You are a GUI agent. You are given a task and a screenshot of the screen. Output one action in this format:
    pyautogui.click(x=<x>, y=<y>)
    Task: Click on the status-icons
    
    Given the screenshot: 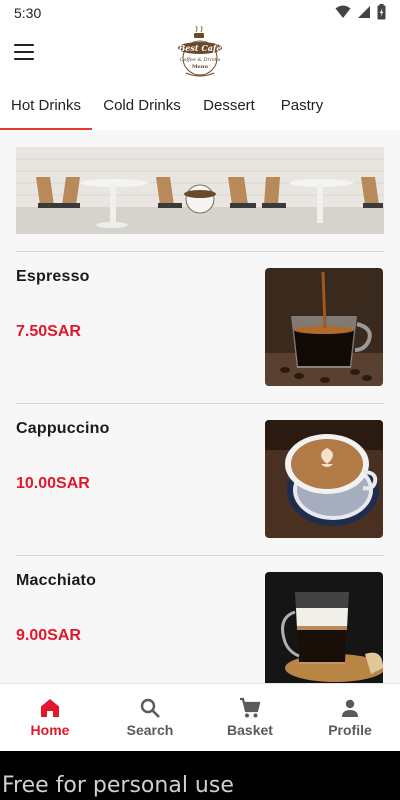 What is the action you would take?
    pyautogui.click(x=360, y=12)
    